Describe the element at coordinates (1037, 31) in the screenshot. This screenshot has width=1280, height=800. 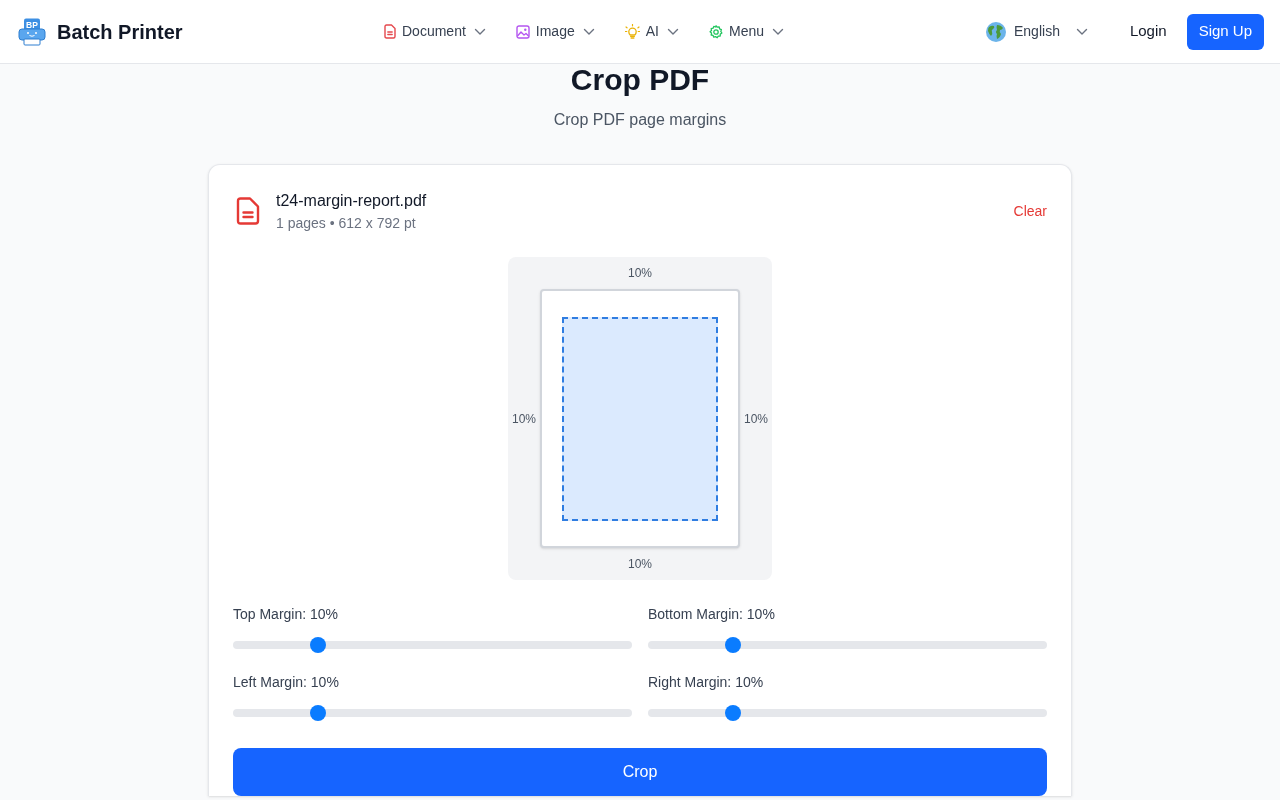
I see `language-selector: English` at that location.